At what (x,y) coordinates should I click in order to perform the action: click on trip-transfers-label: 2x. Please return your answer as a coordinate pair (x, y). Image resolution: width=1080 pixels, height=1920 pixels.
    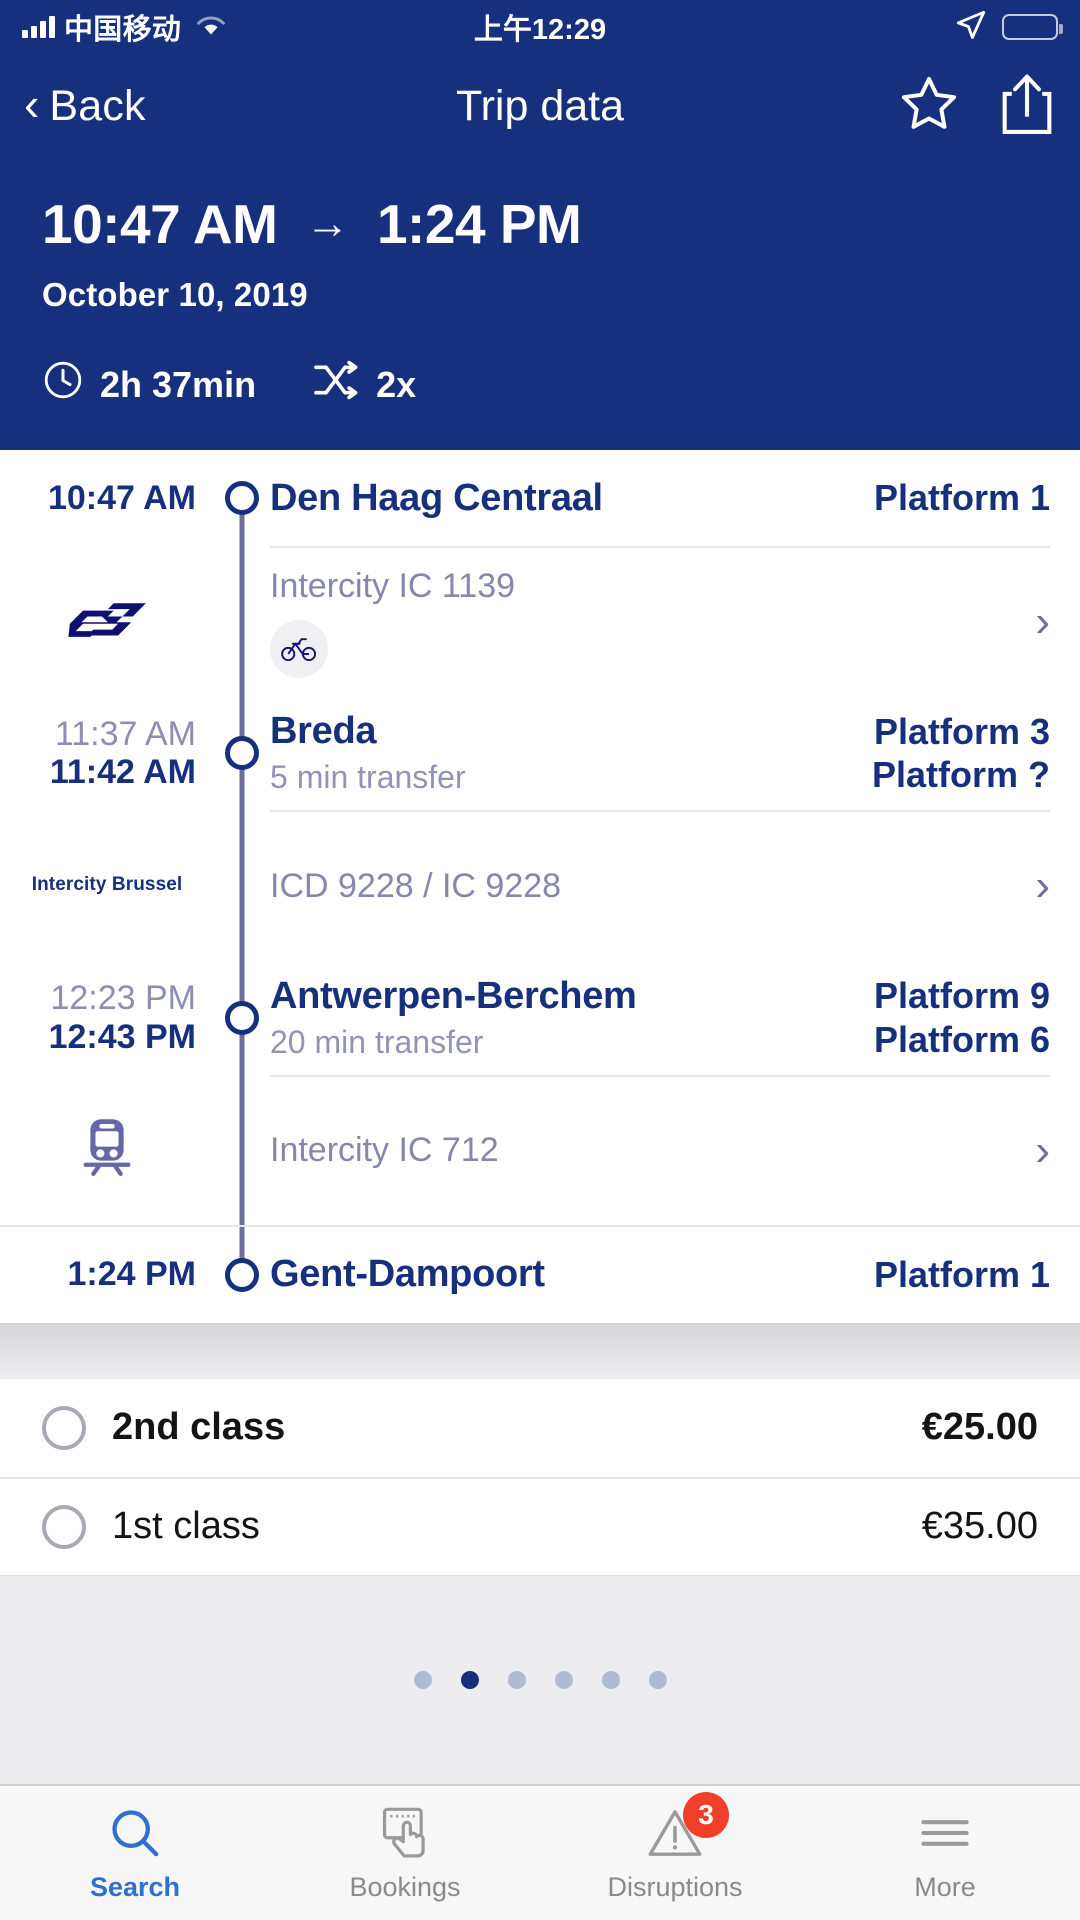
    Looking at the image, I should click on (396, 384).